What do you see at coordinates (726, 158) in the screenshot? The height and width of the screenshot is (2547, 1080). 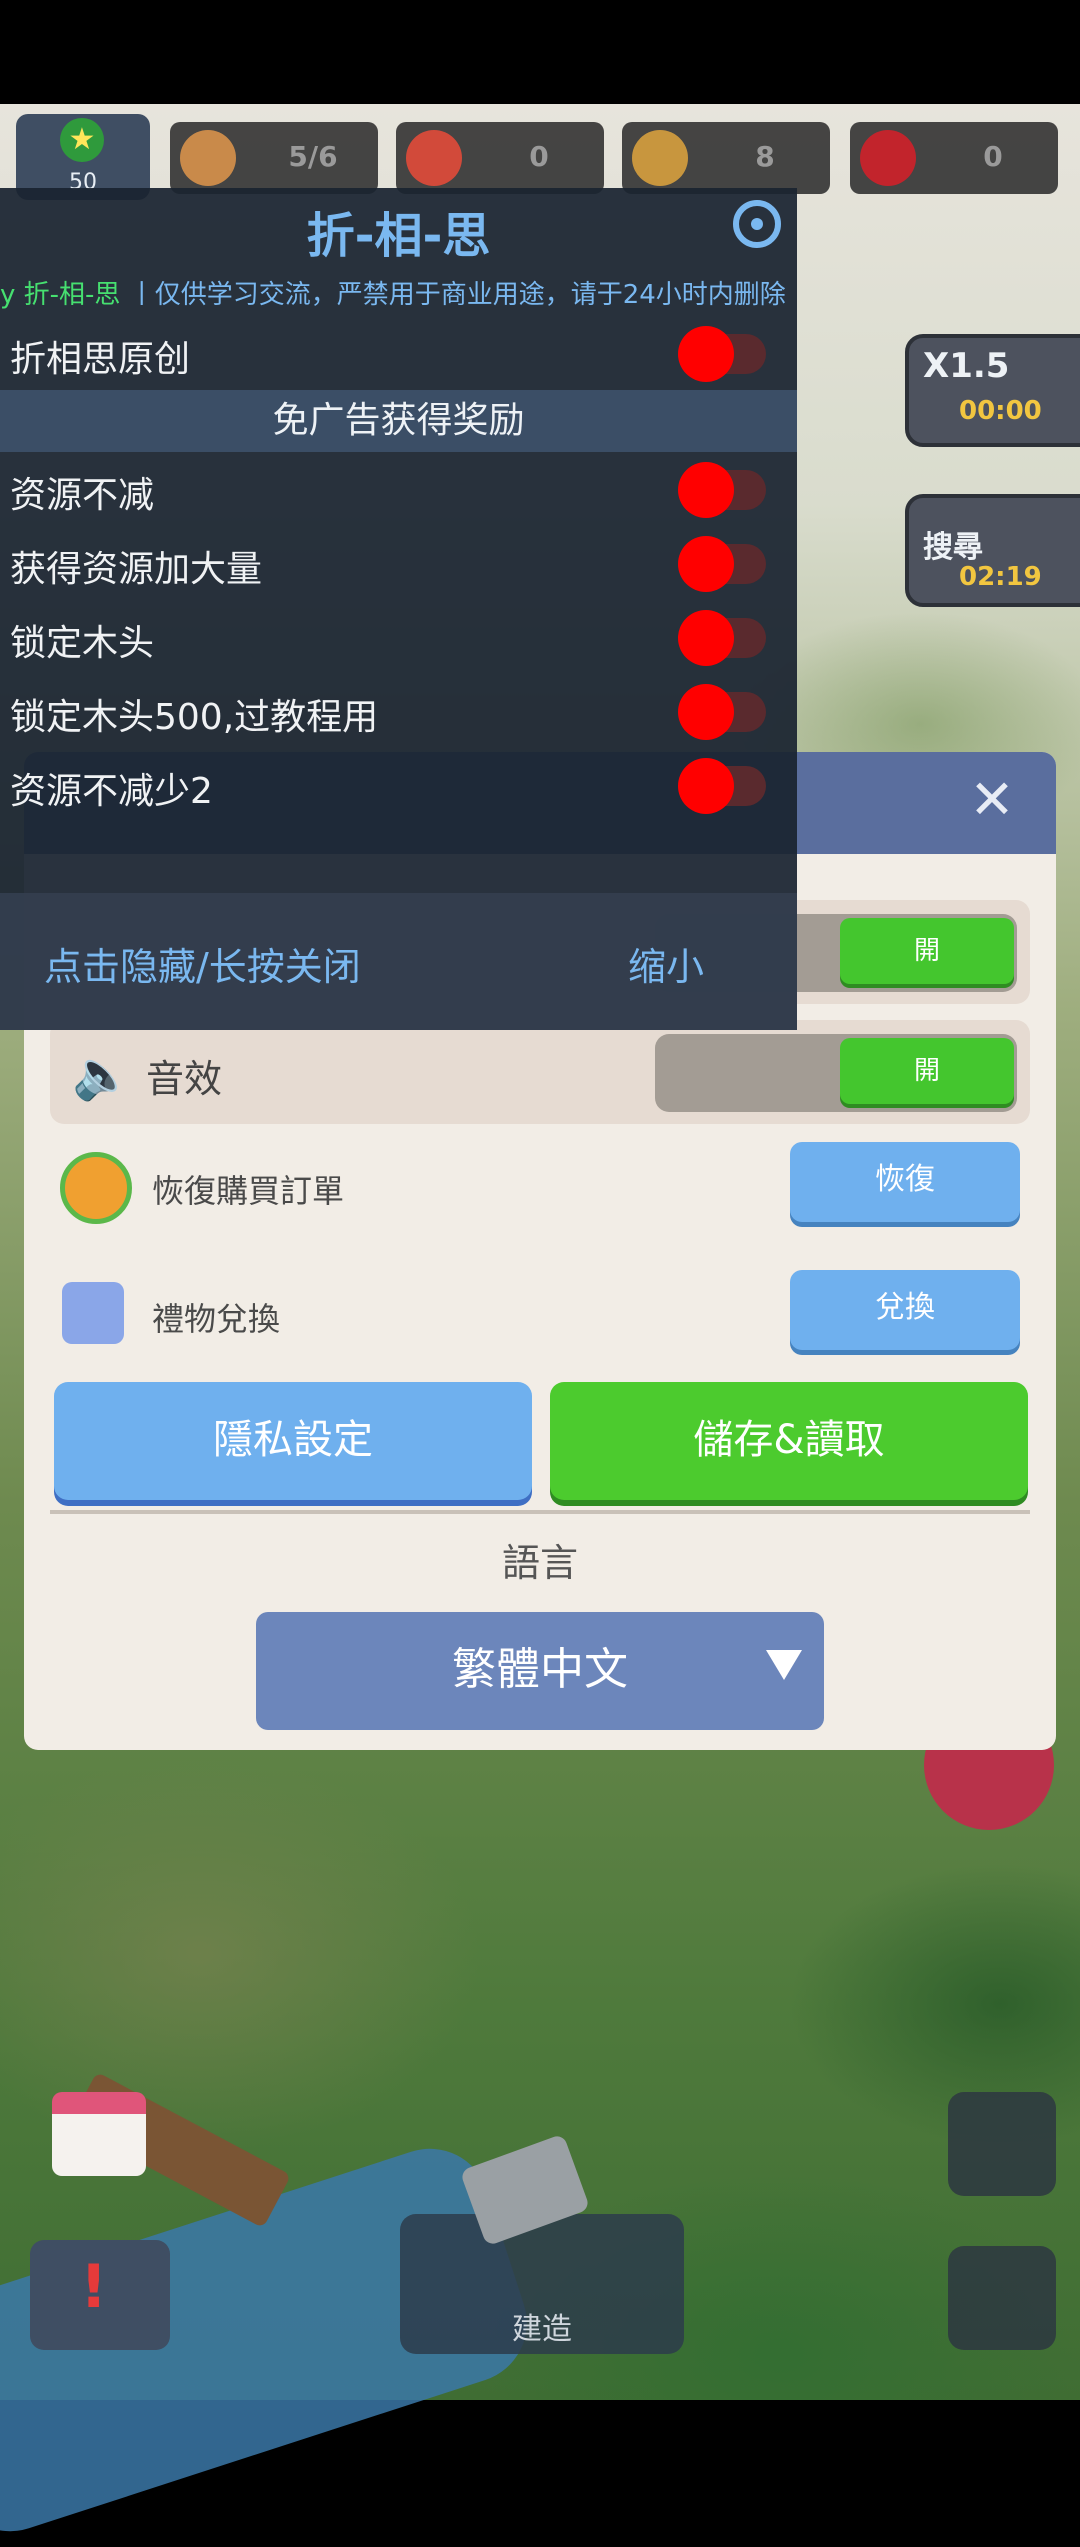 I see `wood-counter: 8` at bounding box center [726, 158].